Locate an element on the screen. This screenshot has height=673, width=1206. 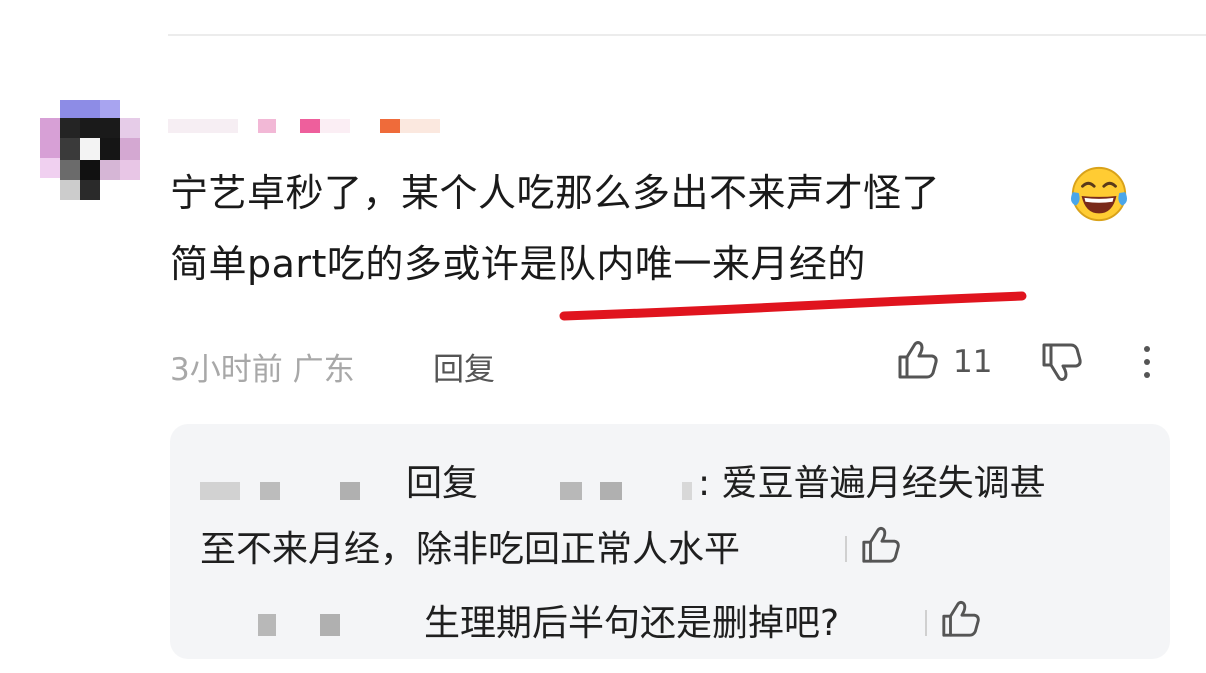
thumbs-up-icon is located at coordinates (918, 360).